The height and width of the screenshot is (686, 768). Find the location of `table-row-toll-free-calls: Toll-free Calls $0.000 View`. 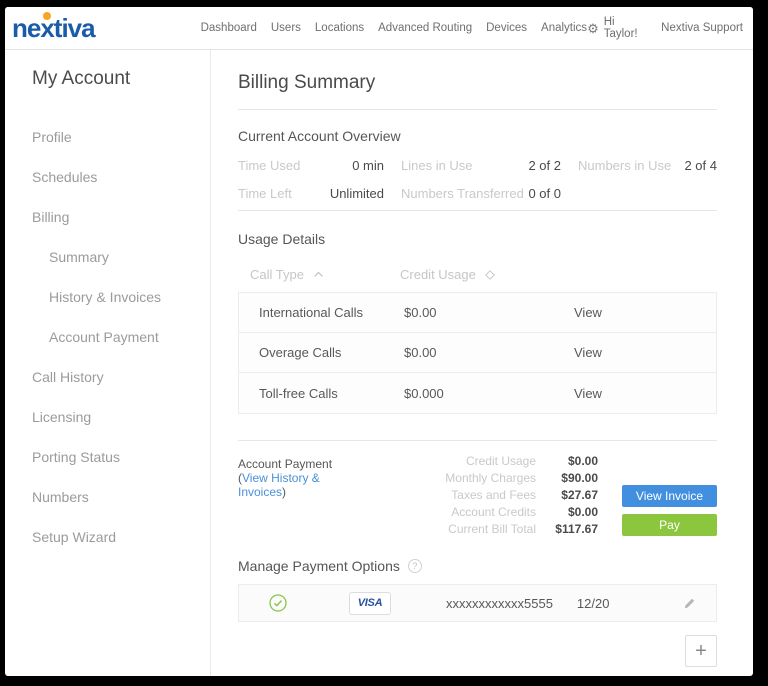

table-row-toll-free-calls: Toll-free Calls $0.000 View is located at coordinates (477, 393).